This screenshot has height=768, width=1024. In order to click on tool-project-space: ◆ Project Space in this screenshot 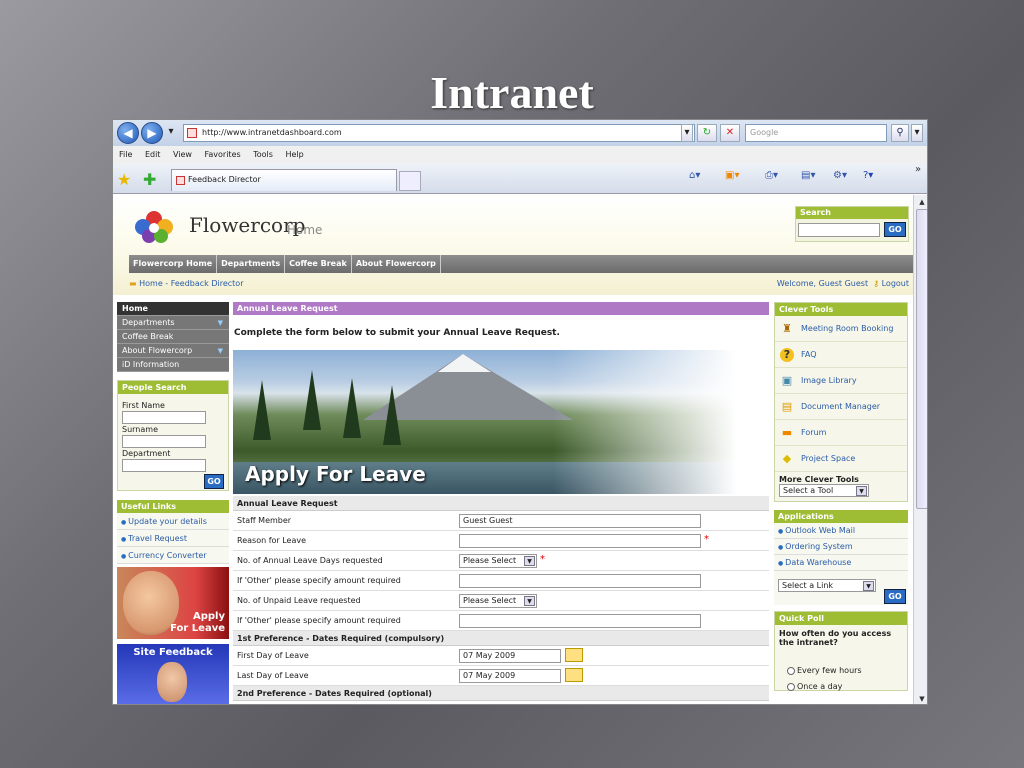, I will do `click(841, 459)`.